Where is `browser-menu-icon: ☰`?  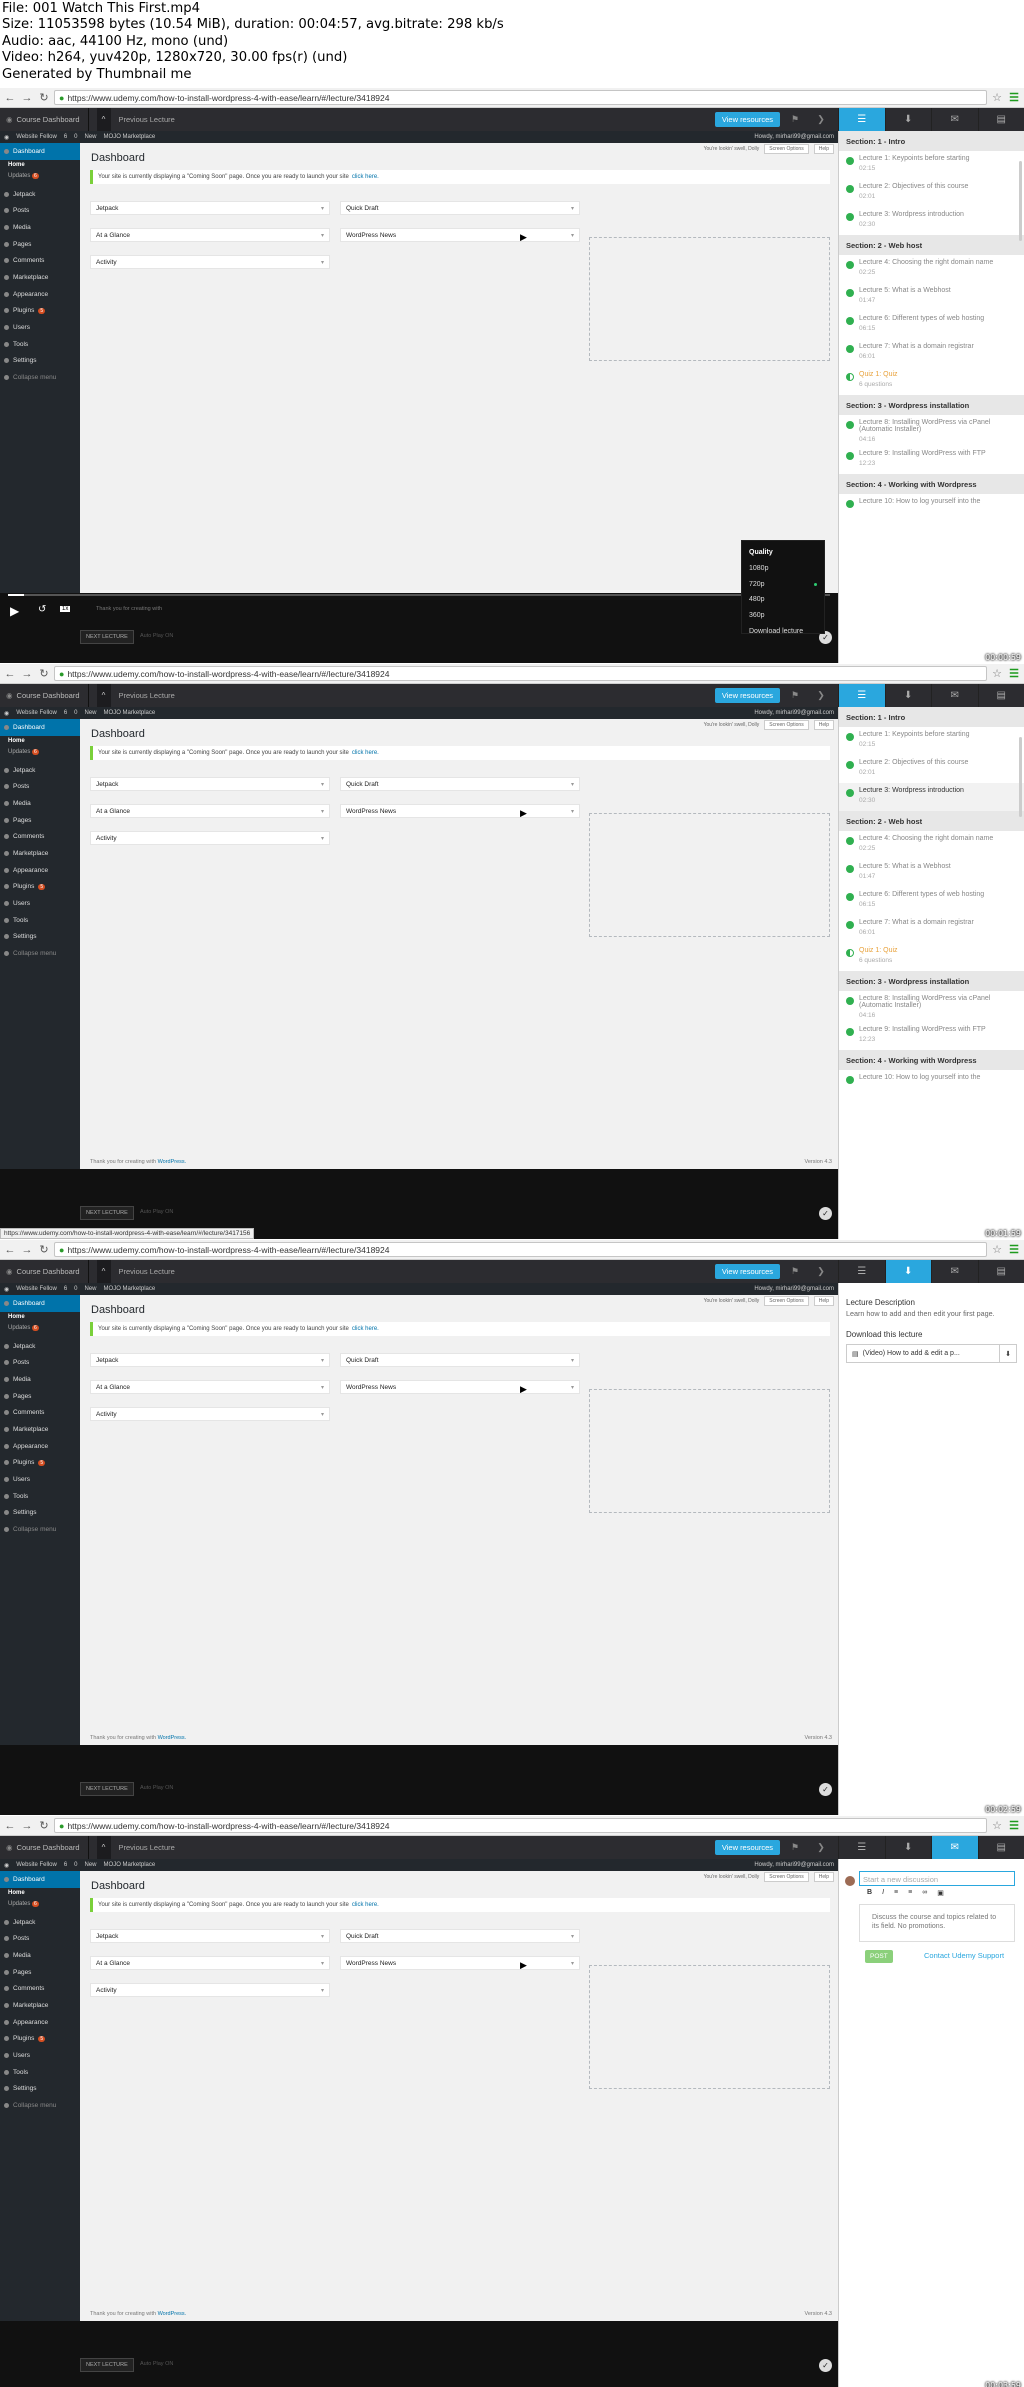 browser-menu-icon: ☰ is located at coordinates (1014, 1249).